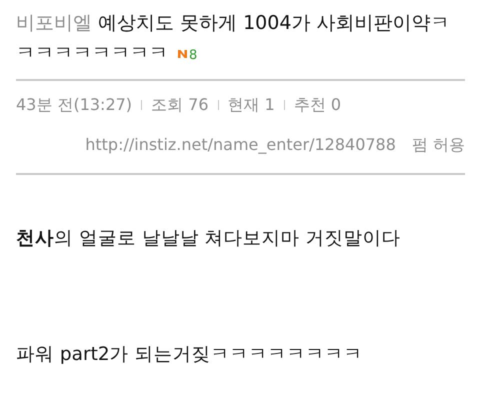 This screenshot has width=480, height=403. Describe the element at coordinates (209, 239) in the screenshot. I see `body-text: 천사의 얼굴로 날날날 쳐다보지마 거짓말이다` at that location.